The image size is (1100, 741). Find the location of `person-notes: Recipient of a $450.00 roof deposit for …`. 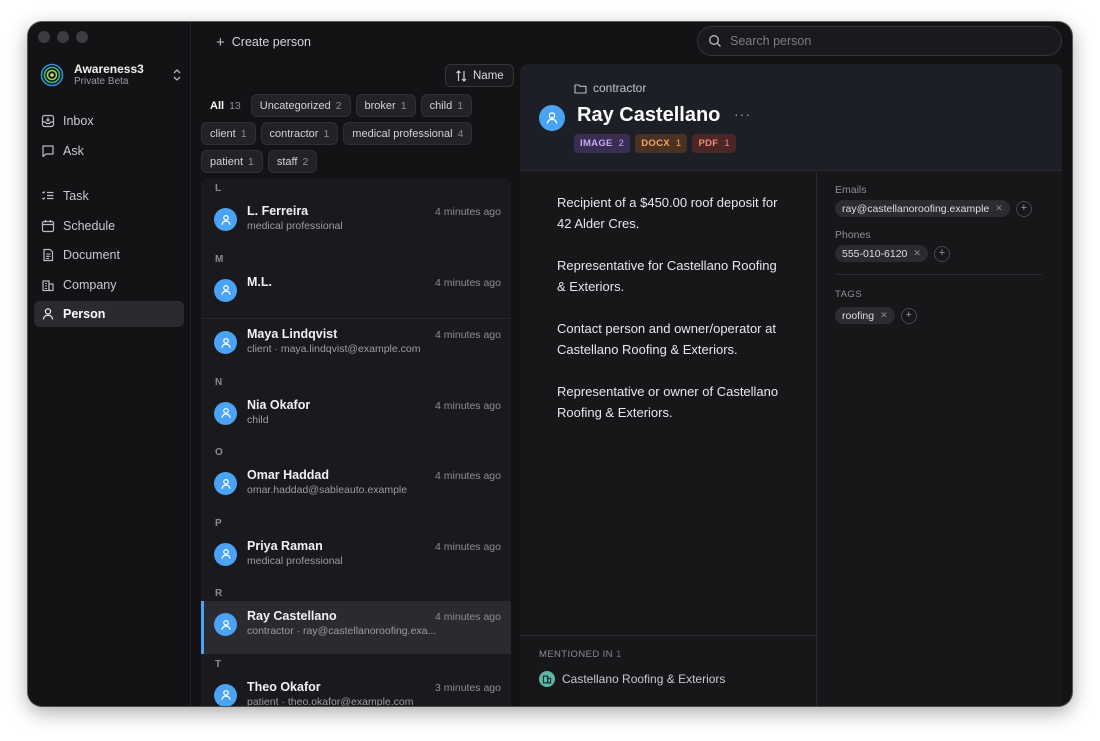

person-notes: Recipient of a $450.00 roof deposit for … is located at coordinates (672, 318).